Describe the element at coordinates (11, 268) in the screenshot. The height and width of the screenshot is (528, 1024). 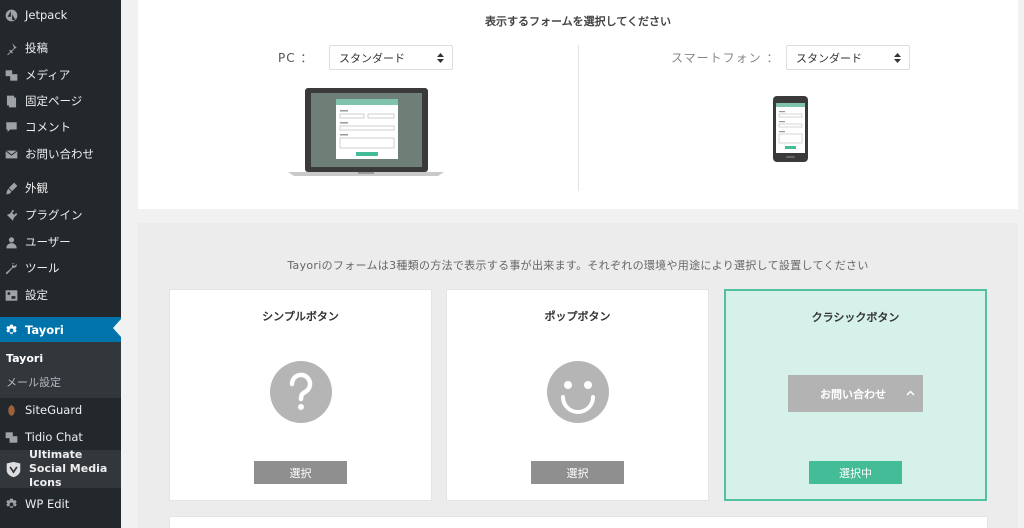
I see `wrench-icon` at that location.